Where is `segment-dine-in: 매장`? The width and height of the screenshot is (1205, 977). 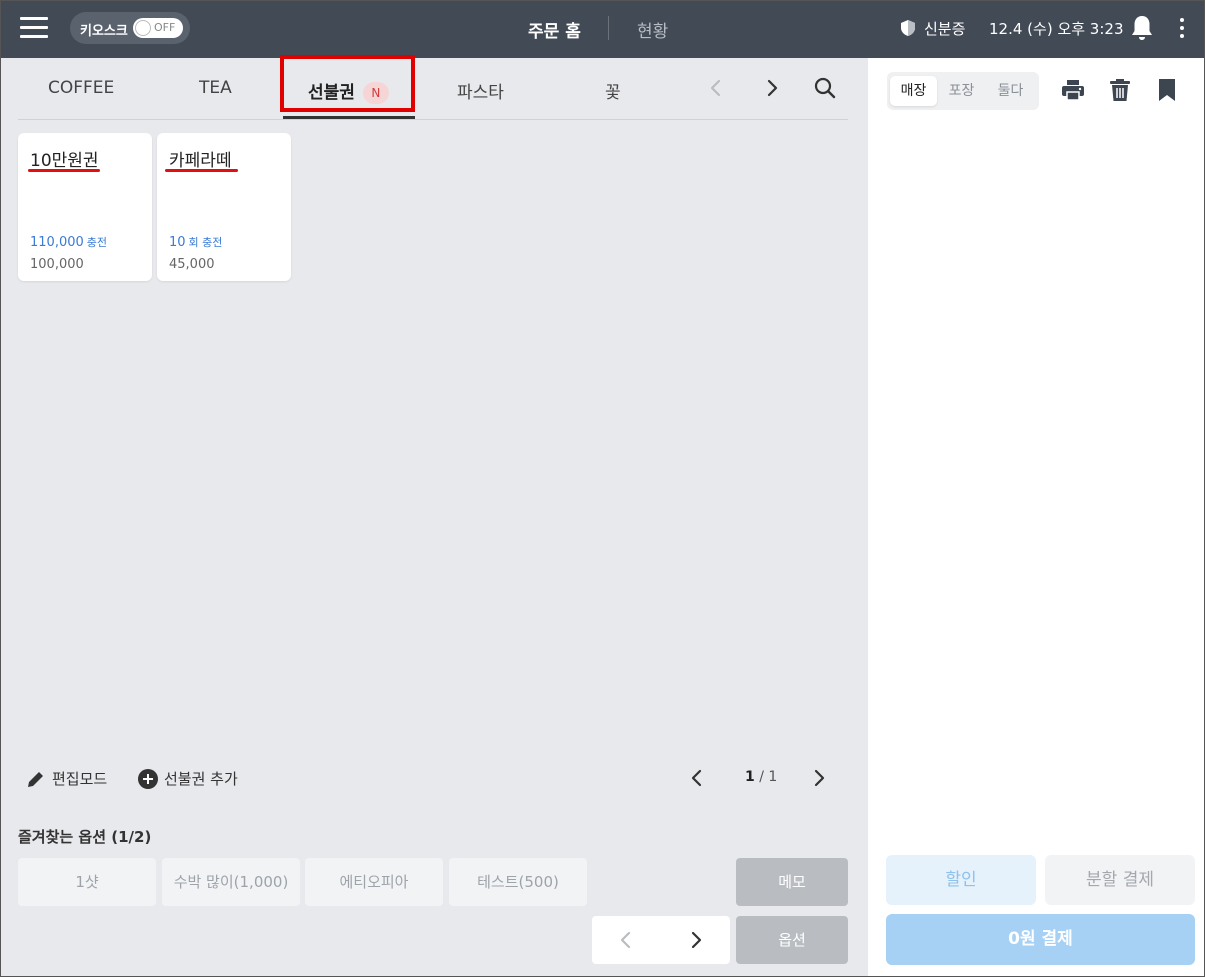
segment-dine-in: 매장 is located at coordinates (913, 91).